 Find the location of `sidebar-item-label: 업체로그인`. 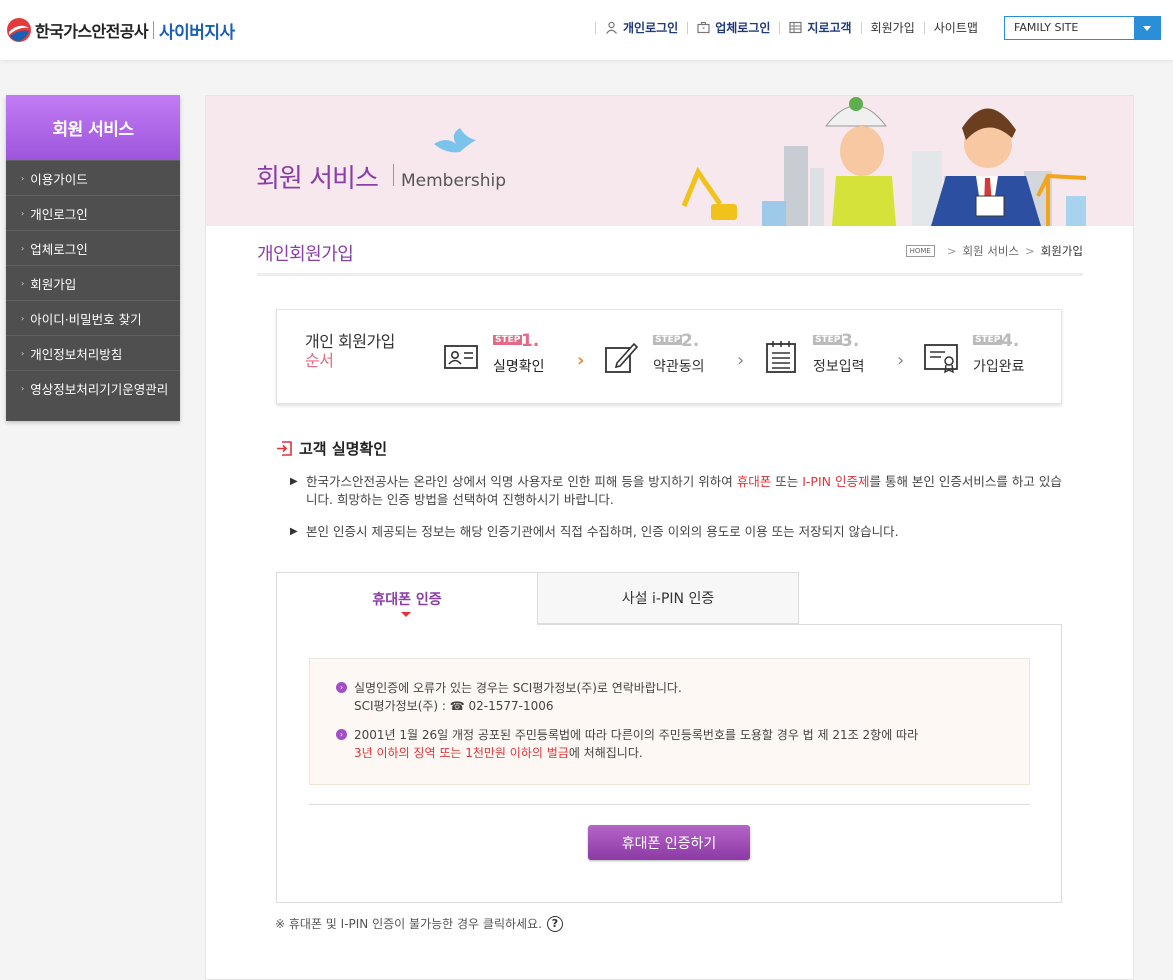

sidebar-item-label: 업체로그인 is located at coordinates (59, 249).